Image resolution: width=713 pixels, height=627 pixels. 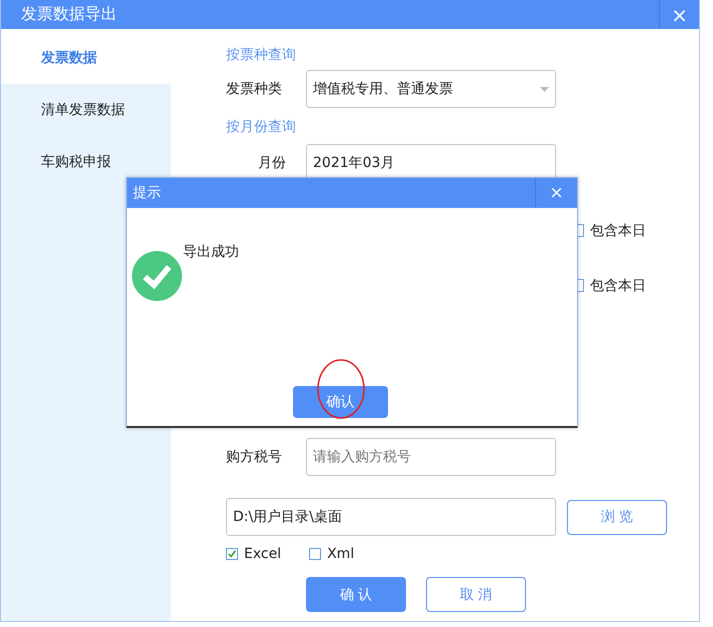 I want to click on sidebar-item: 清单发票数据, so click(x=86, y=110).